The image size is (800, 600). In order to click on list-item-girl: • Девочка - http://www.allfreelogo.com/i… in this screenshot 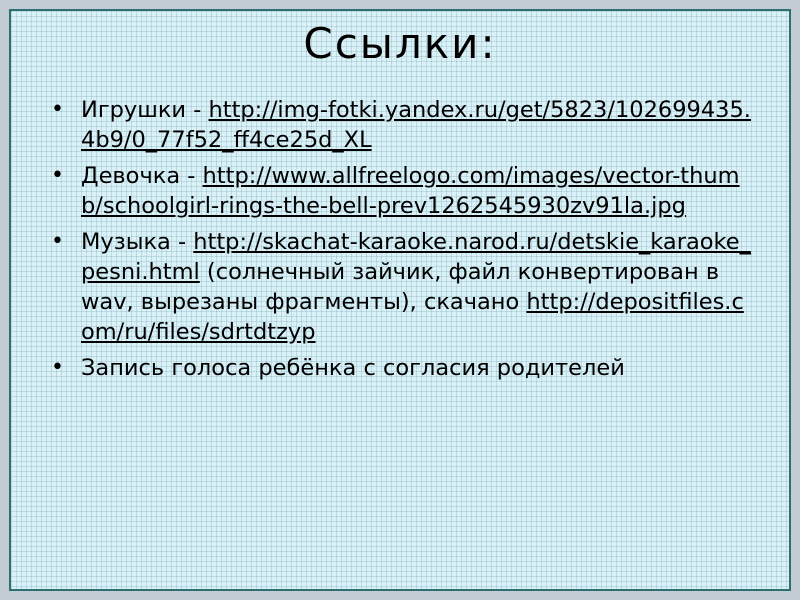, I will do `click(401, 191)`.